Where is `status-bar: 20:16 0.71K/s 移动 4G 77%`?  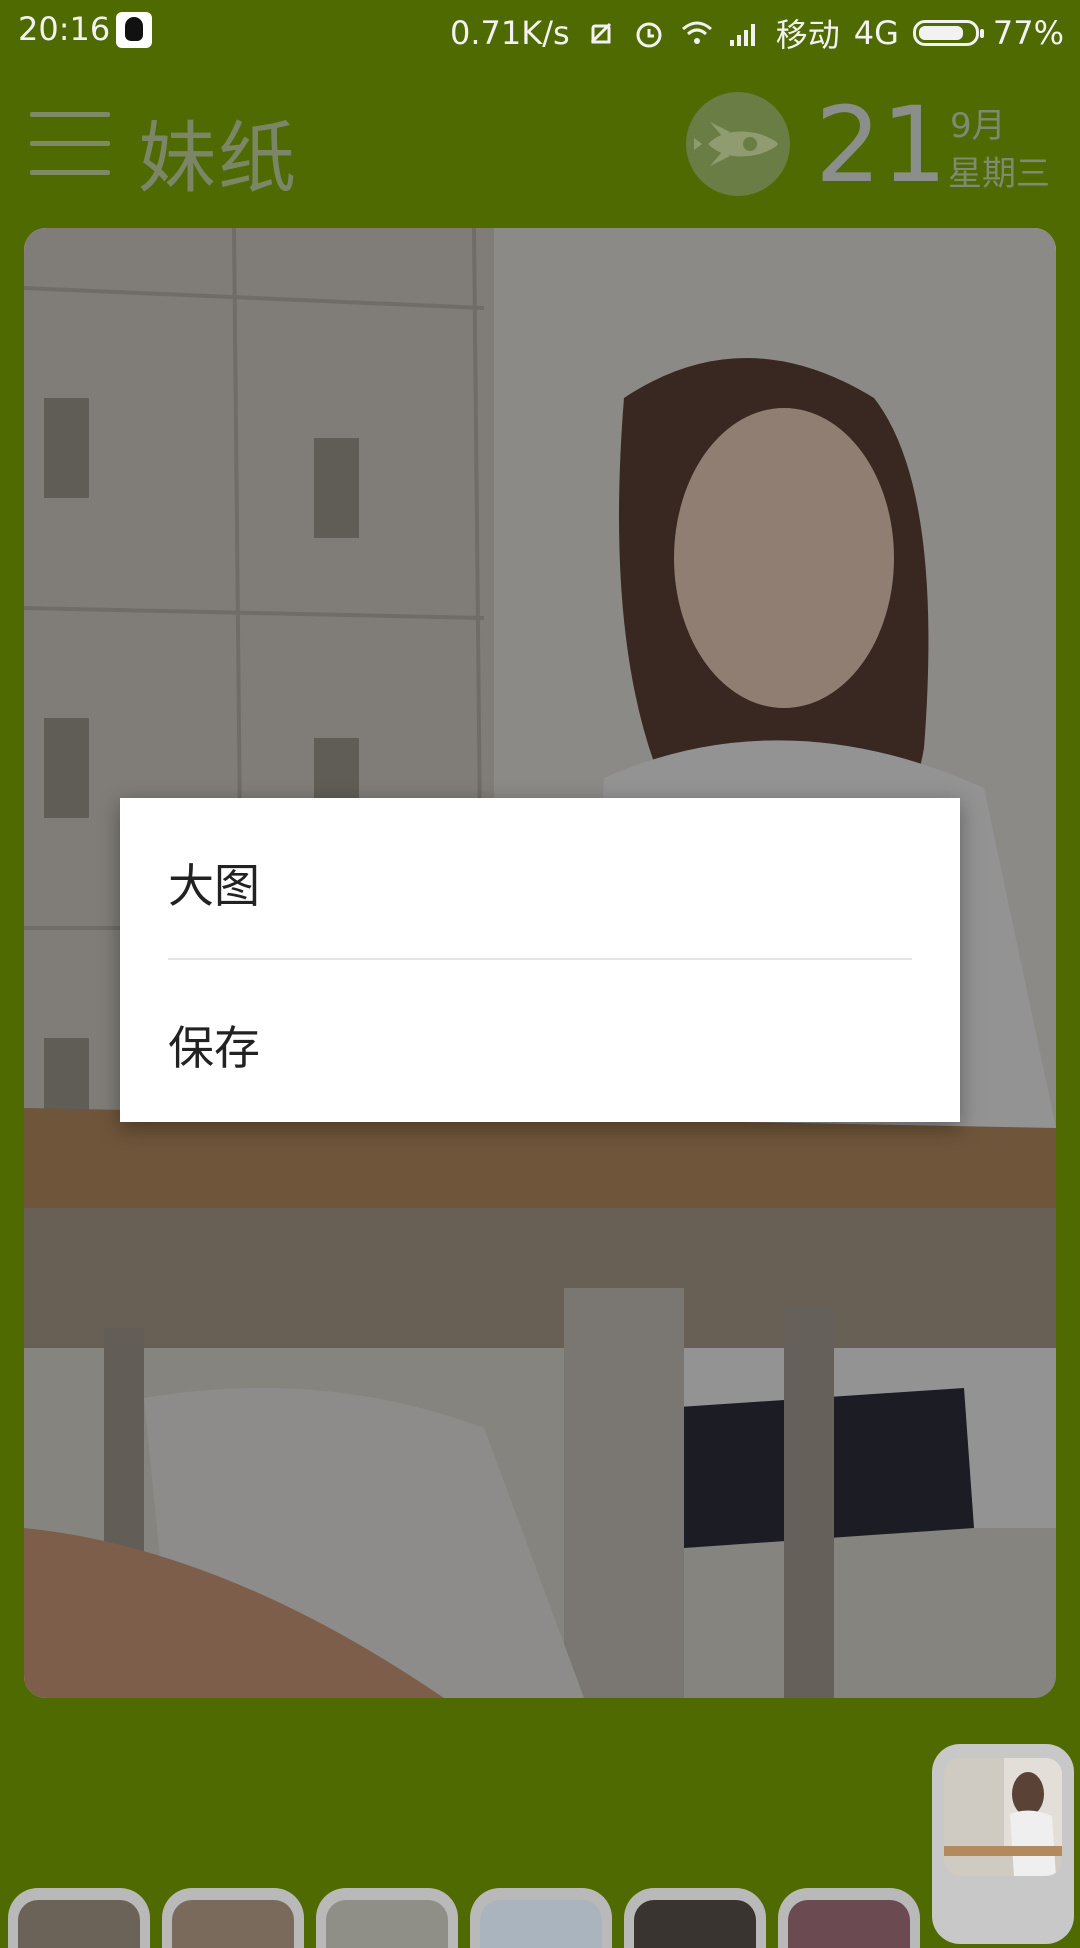
status-bar: 20:16 0.71K/s 移动 4G 77% is located at coordinates (540, 31).